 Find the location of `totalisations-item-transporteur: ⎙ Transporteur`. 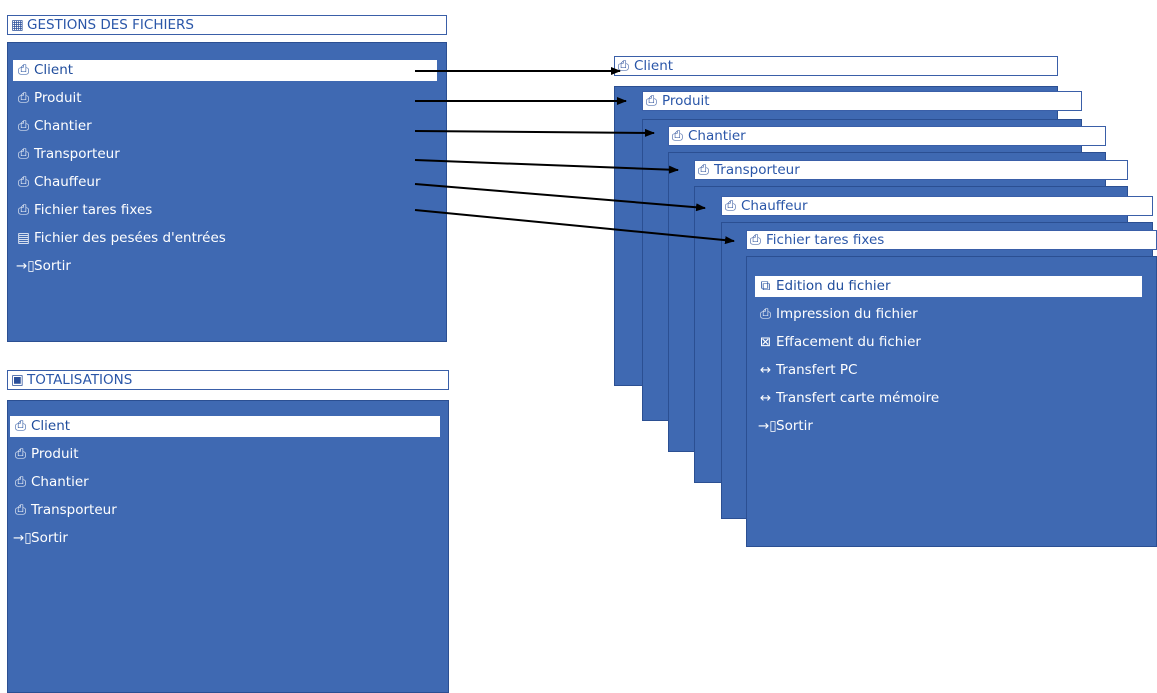

totalisations-item-transporteur: ⎙ Transporteur is located at coordinates (225, 510).